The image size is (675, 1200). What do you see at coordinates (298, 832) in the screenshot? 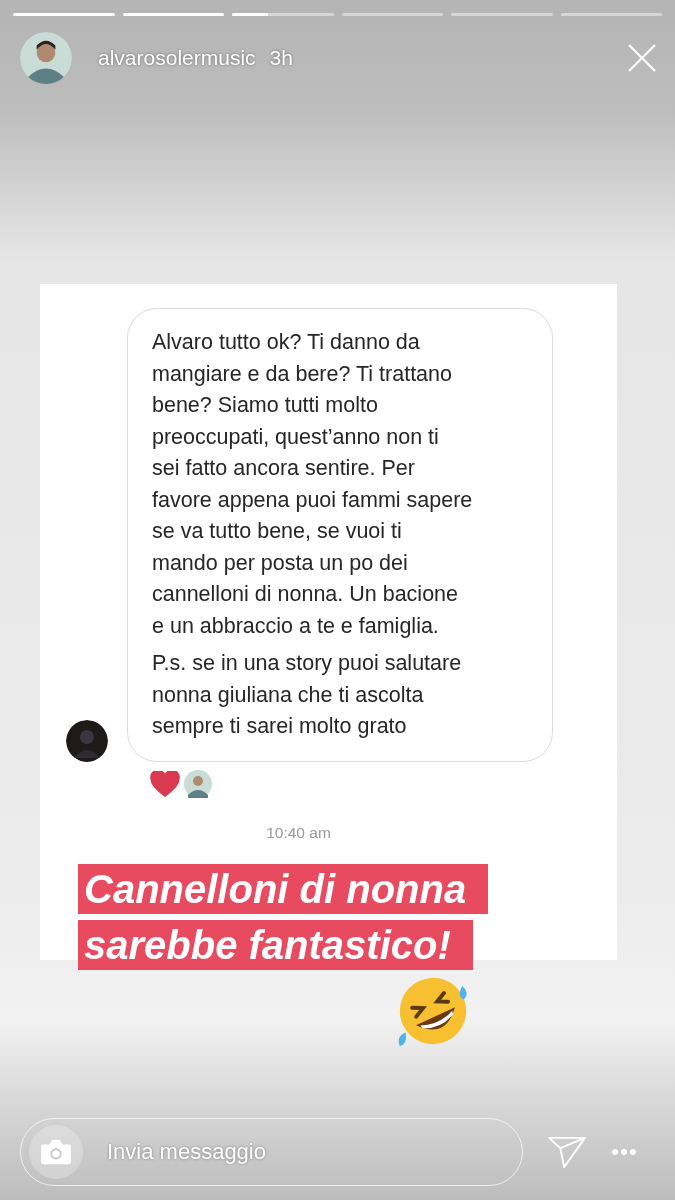
I see `message-timestamp: 10:40 am` at bounding box center [298, 832].